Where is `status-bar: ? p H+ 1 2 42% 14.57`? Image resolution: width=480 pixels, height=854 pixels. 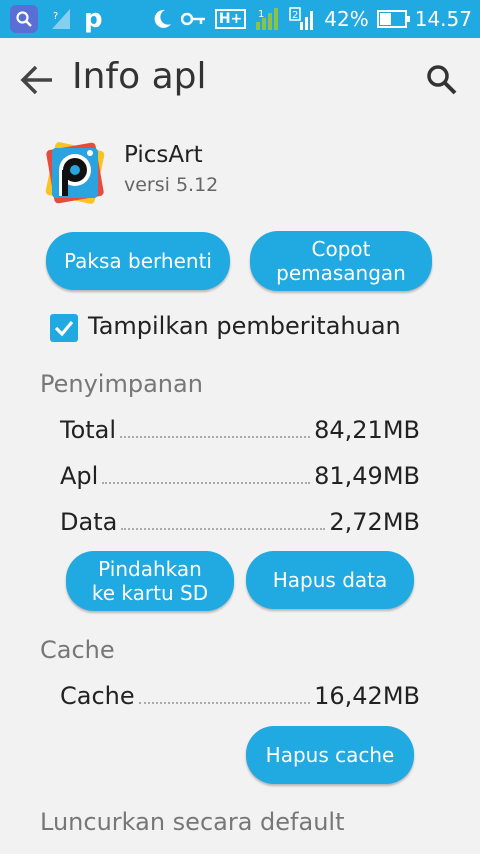 status-bar: ? p H+ 1 2 42% 14.57 is located at coordinates (240, 19).